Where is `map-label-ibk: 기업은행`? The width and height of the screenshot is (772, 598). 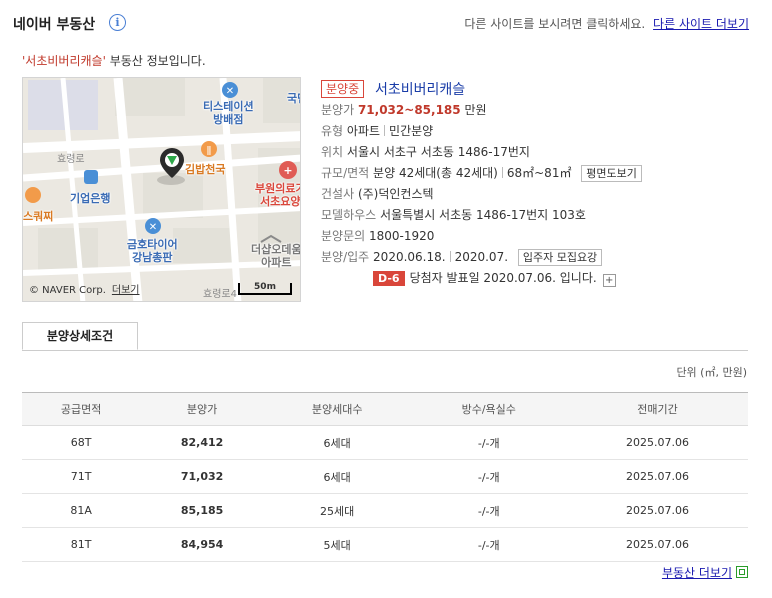
map-label-ibk: 기업은행 is located at coordinates (90, 198).